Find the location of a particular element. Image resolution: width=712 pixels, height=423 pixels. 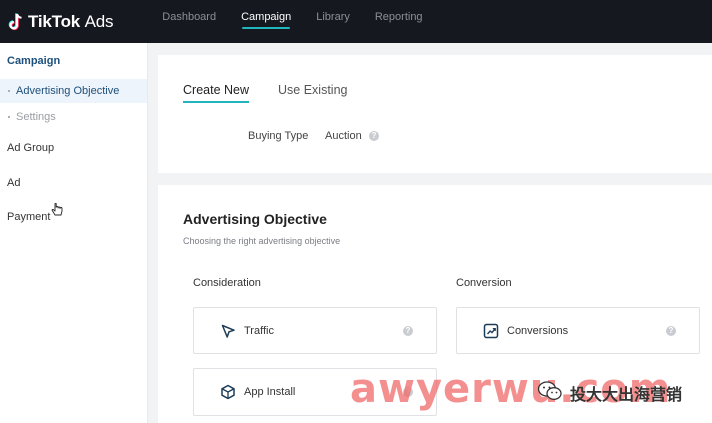

objective-option-conversions: Conversions ? is located at coordinates (578, 330).